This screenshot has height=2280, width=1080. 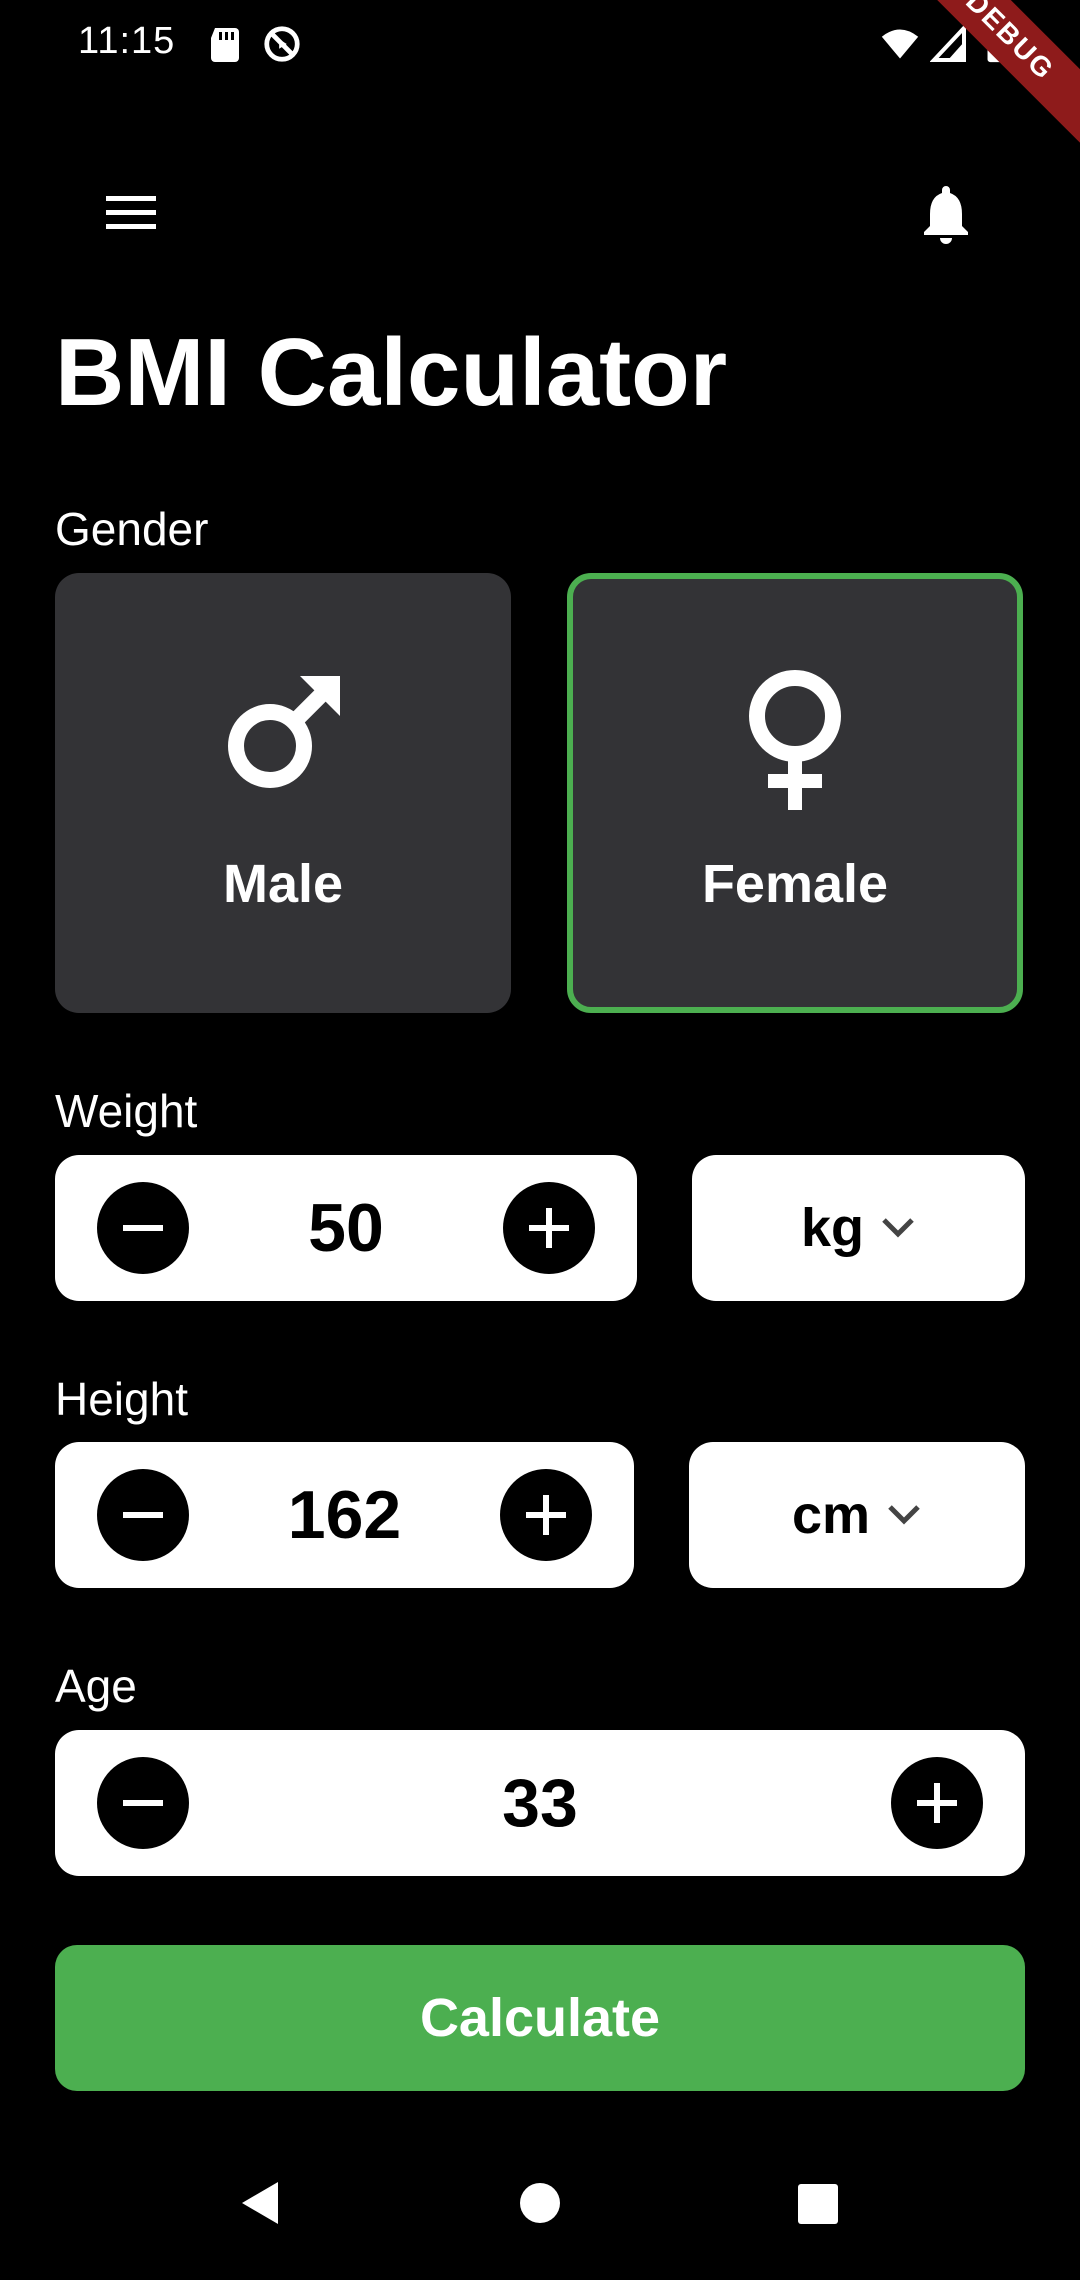 What do you see at coordinates (96, 1686) in the screenshot?
I see `age-label: Age` at bounding box center [96, 1686].